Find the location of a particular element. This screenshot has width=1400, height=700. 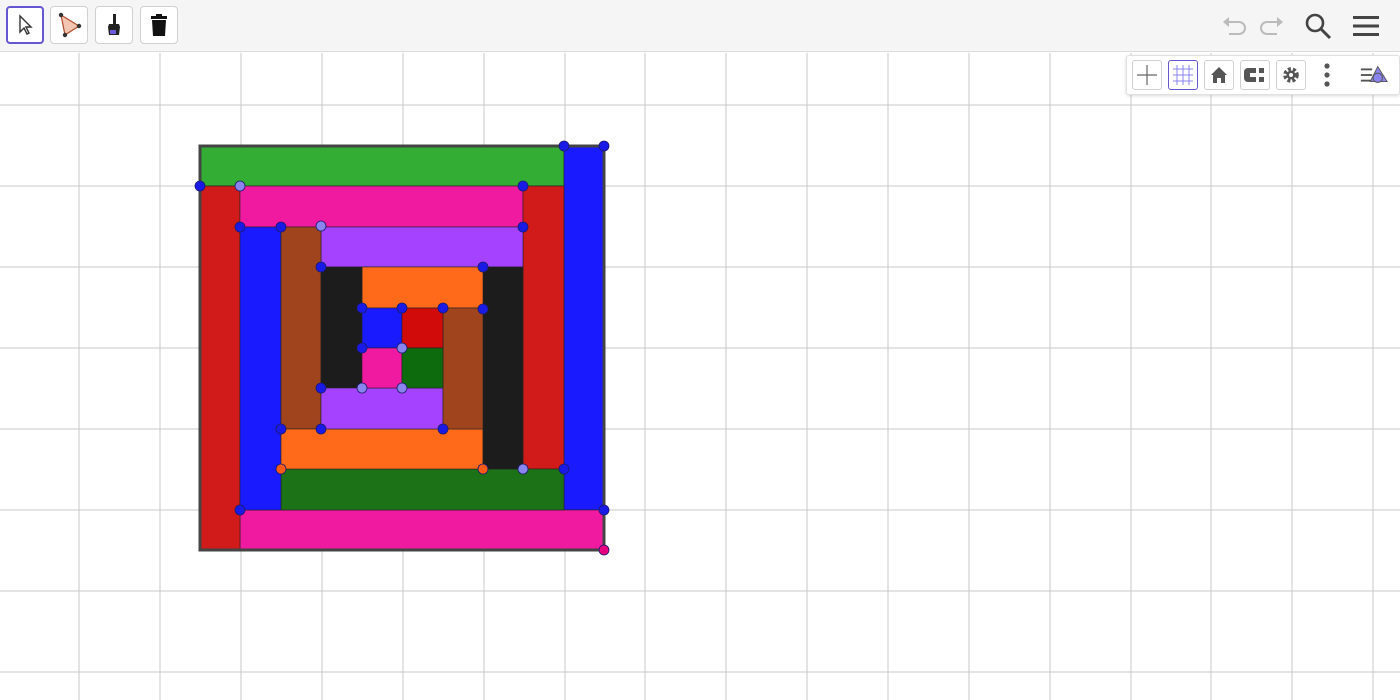

polygon-right-black is located at coordinates (503, 368).